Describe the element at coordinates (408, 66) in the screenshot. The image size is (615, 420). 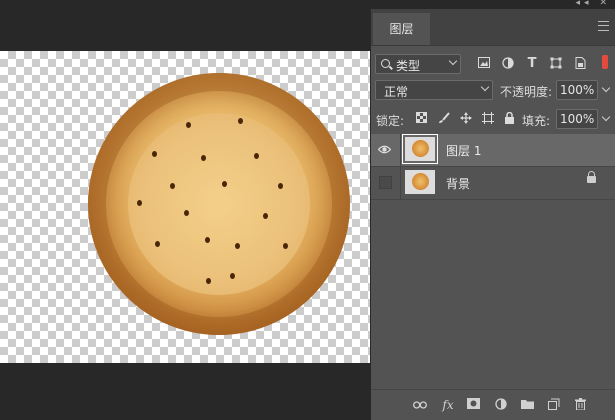
I see `filter-select-label: 类型` at that location.